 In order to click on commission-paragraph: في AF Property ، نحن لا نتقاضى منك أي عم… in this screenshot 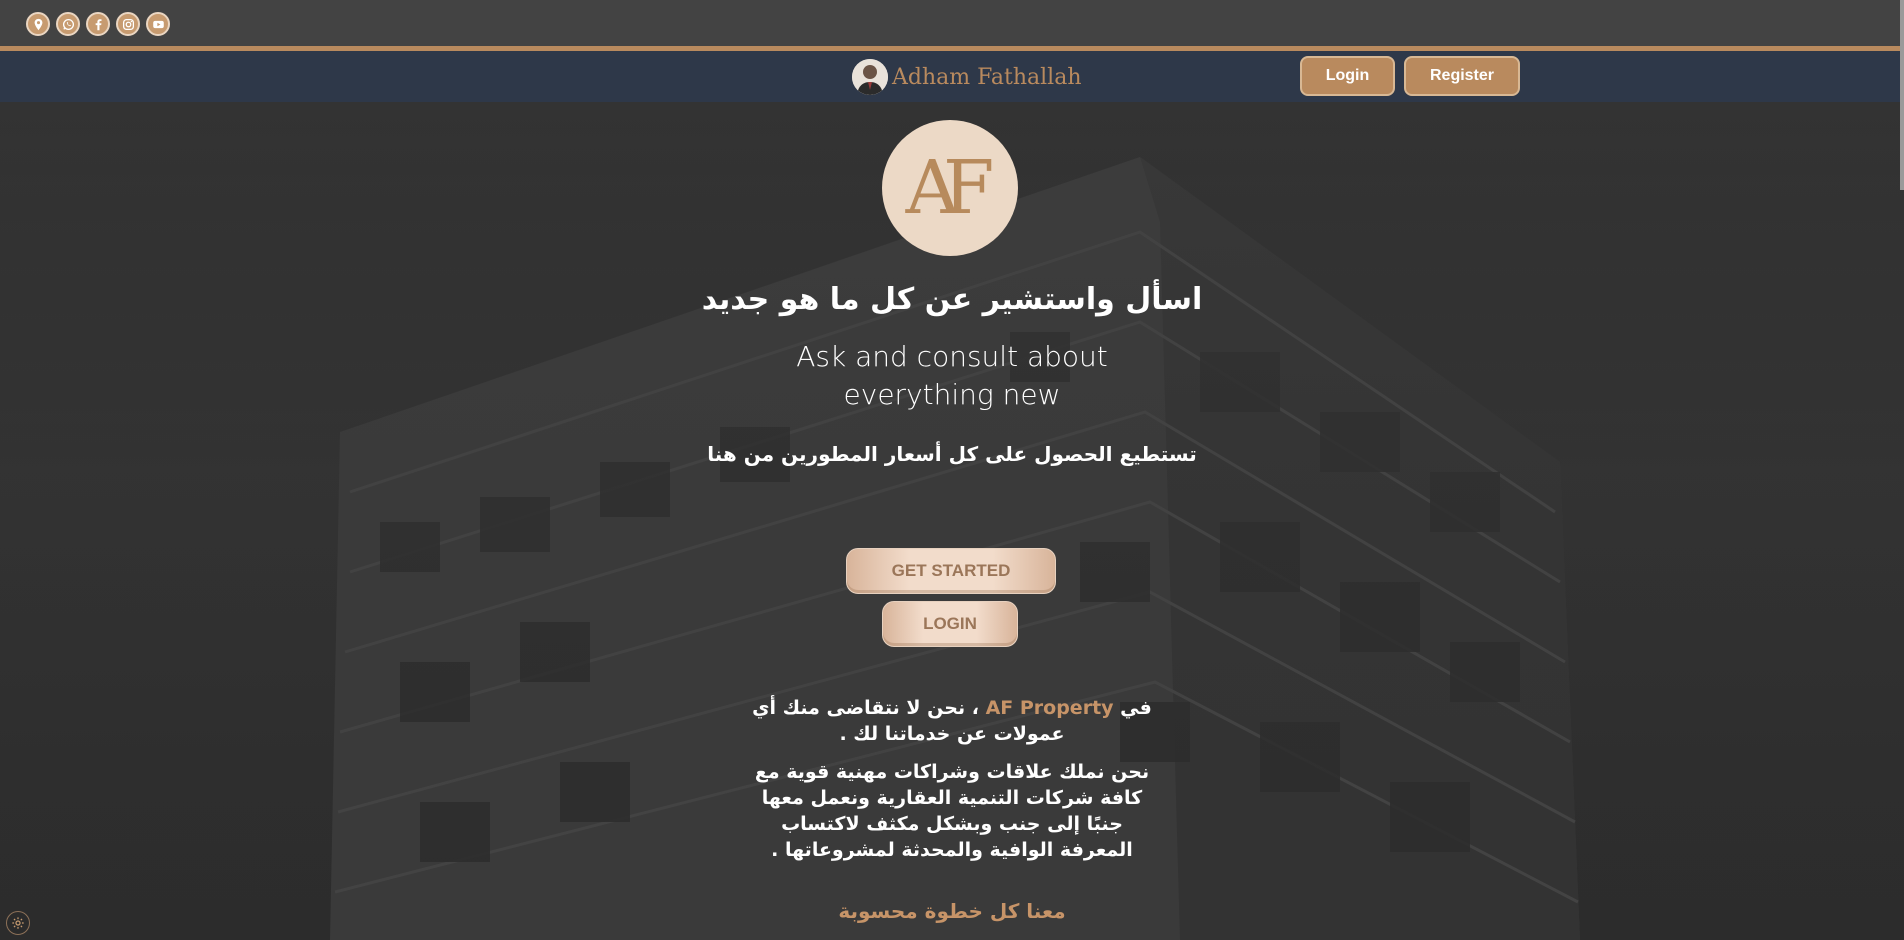, I will do `click(952, 721)`.